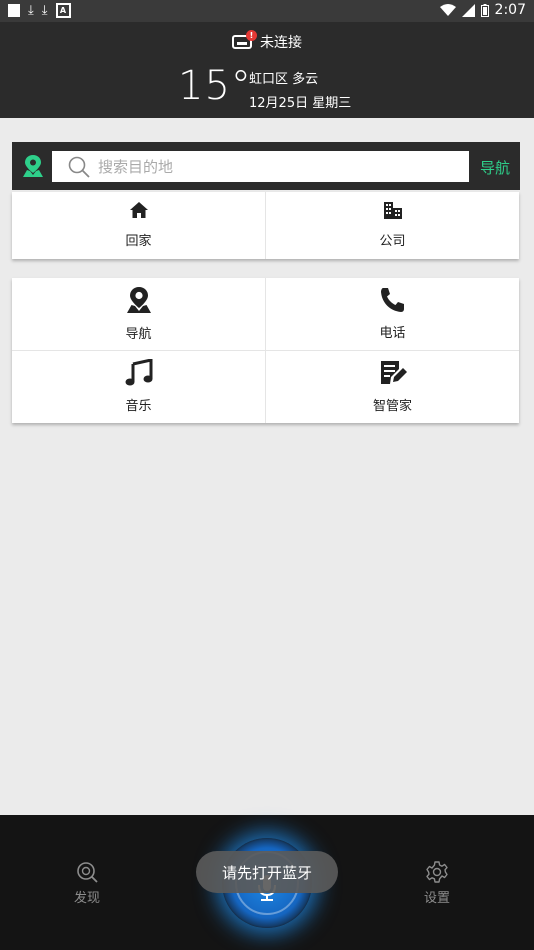 Image resolution: width=534 pixels, height=950 pixels. What do you see at coordinates (392, 406) in the screenshot?
I see `feature-label: 智管家` at bounding box center [392, 406].